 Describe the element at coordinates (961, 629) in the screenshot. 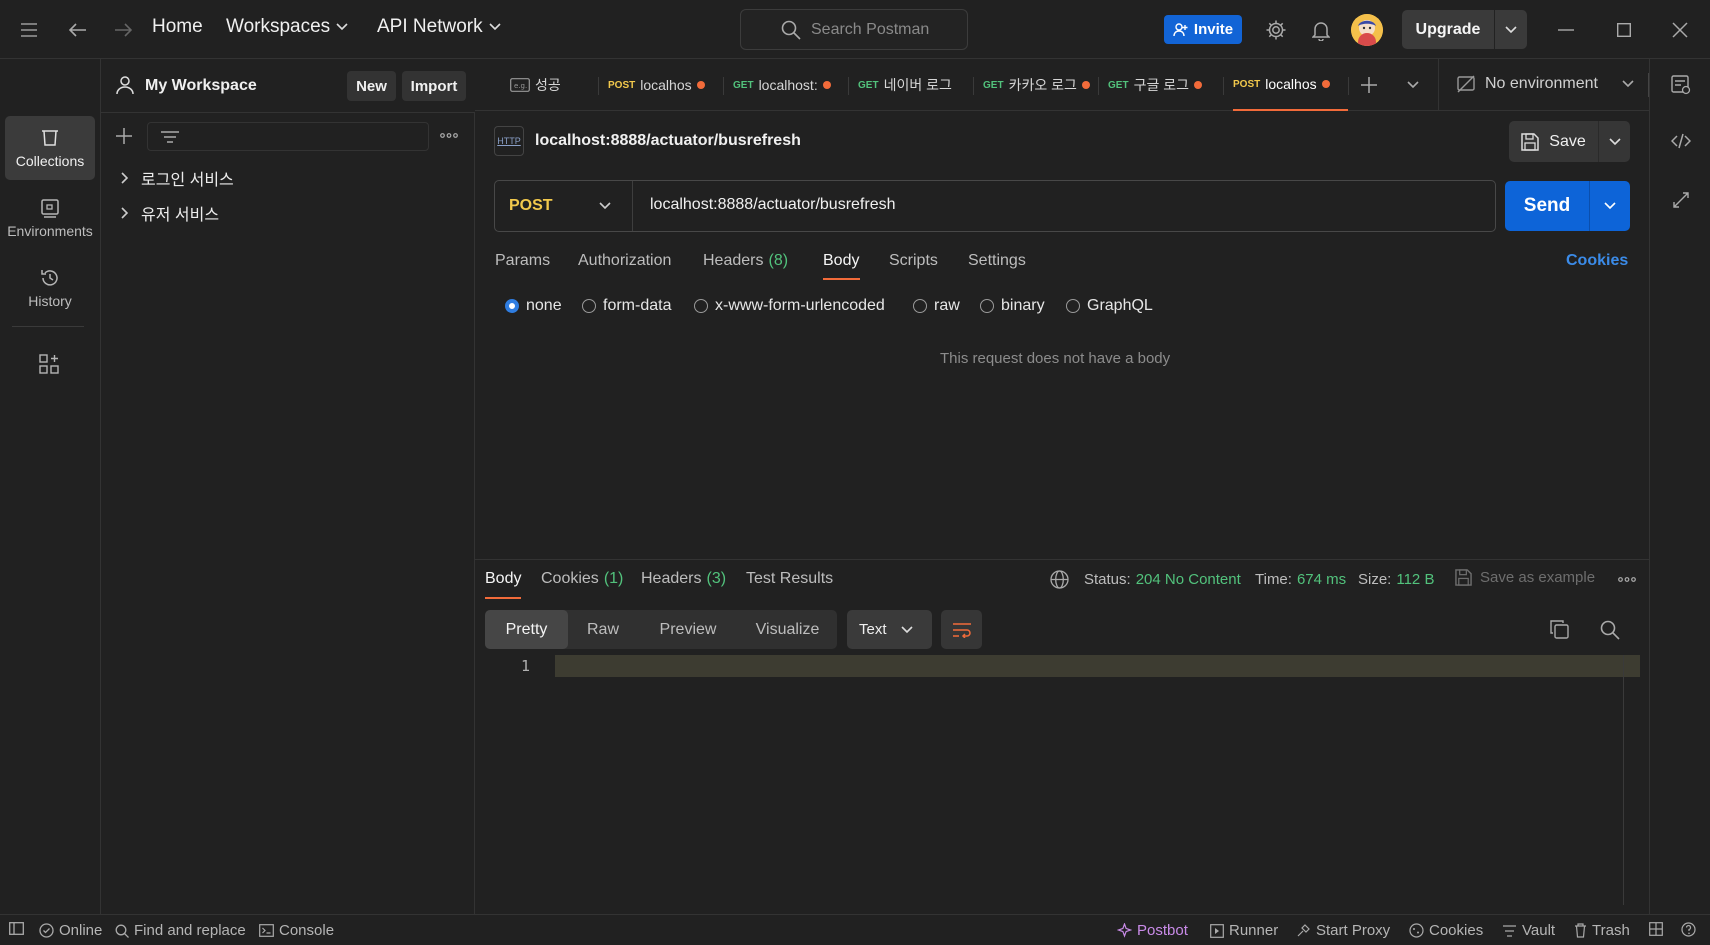

I see `wrap-lines-button` at that location.